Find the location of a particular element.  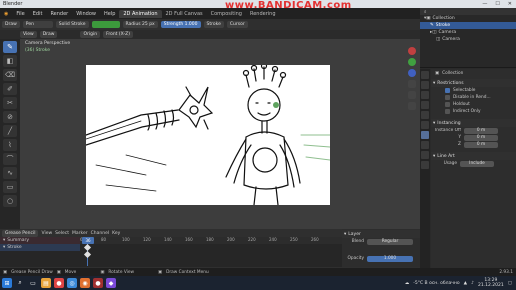

holdout-checkbox-row: Holdout is located at coordinates (473, 104).